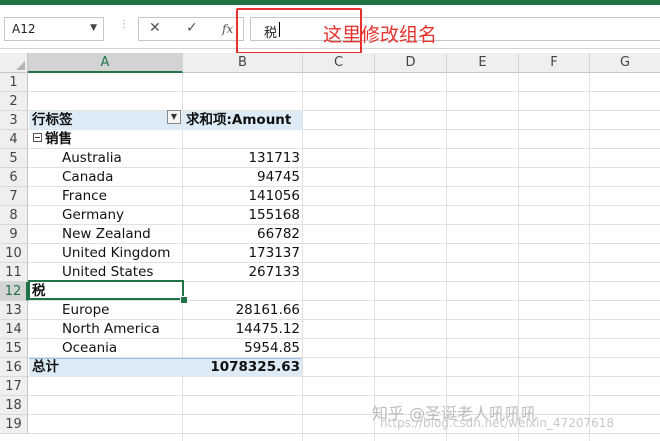  Describe the element at coordinates (380, 35) in the screenshot. I see `annotation-text: 这里修改组名` at that location.